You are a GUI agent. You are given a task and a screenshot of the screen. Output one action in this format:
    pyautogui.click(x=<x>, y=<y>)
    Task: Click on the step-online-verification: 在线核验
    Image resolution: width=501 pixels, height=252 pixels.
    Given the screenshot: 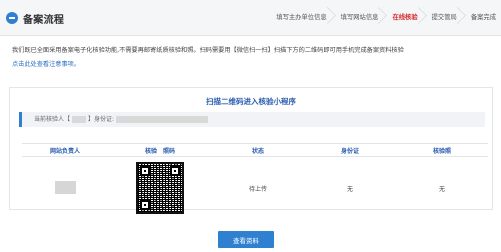 What is the action you would take?
    pyautogui.click(x=402, y=17)
    